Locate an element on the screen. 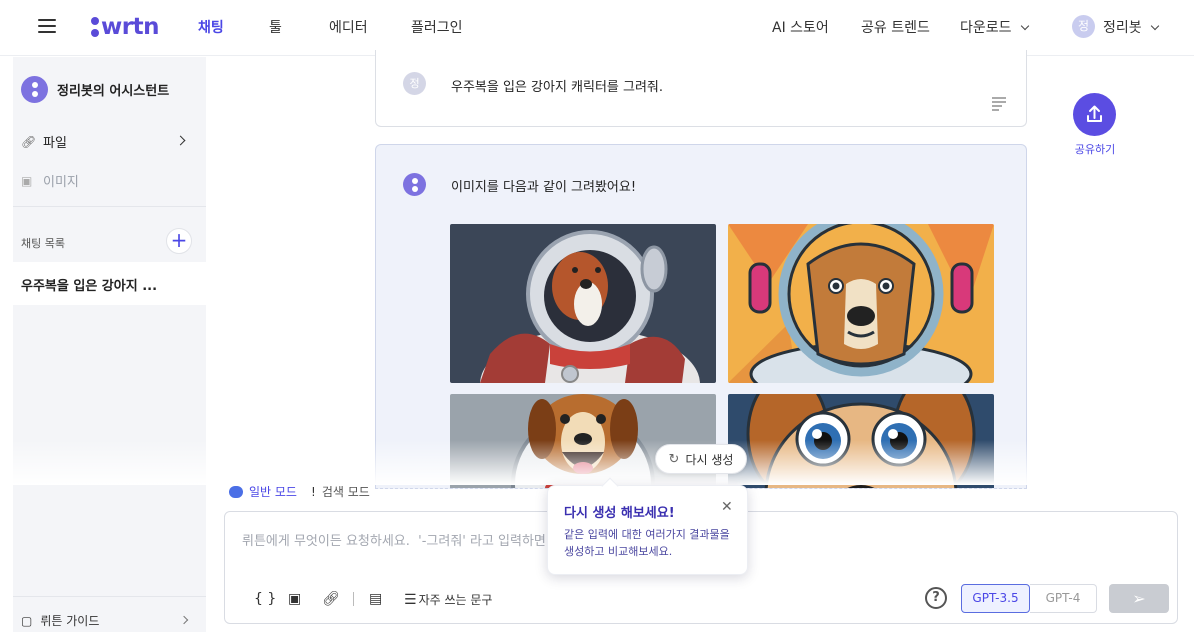 The width and height of the screenshot is (1194, 632). logo-text: wrtn is located at coordinates (130, 27).